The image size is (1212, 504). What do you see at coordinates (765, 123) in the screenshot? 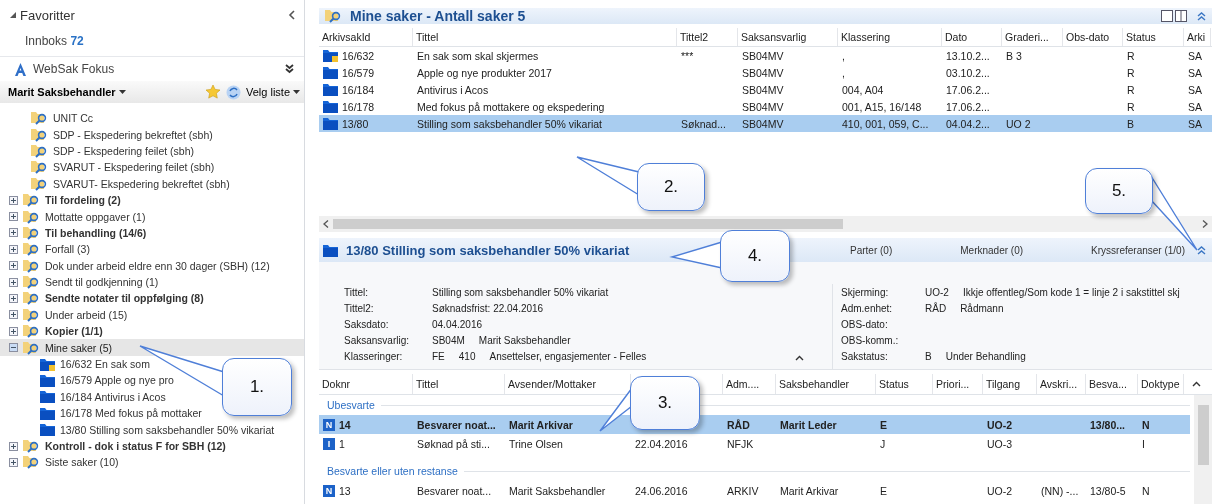
I see `table-row: 13/80 Stilling som saksbehandler 50% vikariat Søknad... SB04MV 410, 001, 059, C... 04.04.2... UO 2 B SA` at bounding box center [765, 123].